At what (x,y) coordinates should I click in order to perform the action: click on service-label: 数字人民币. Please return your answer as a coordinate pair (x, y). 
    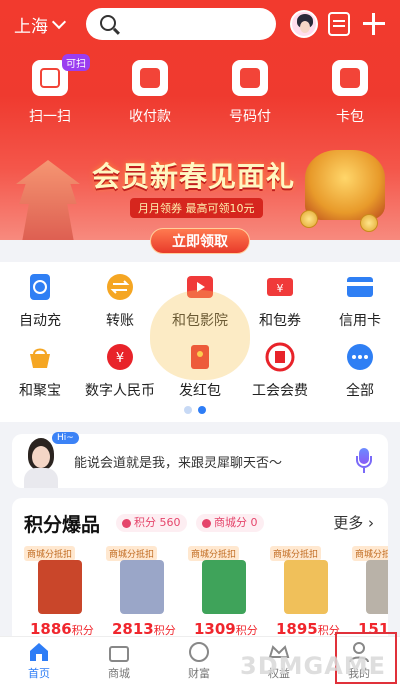
    Looking at the image, I should click on (120, 391).